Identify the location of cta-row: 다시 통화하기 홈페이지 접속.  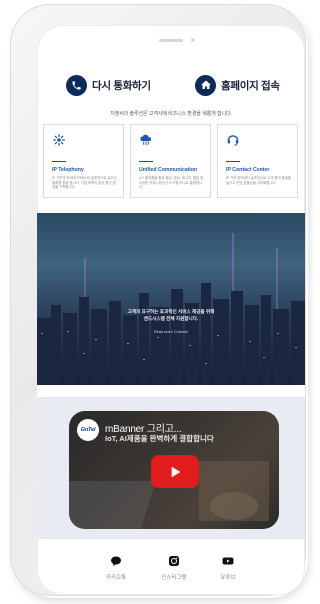
(171, 85).